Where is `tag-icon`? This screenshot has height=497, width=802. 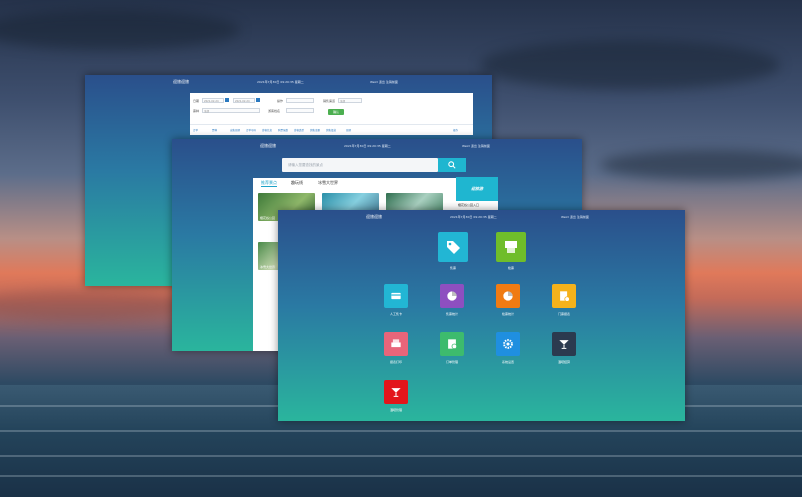 tag-icon is located at coordinates (453, 247).